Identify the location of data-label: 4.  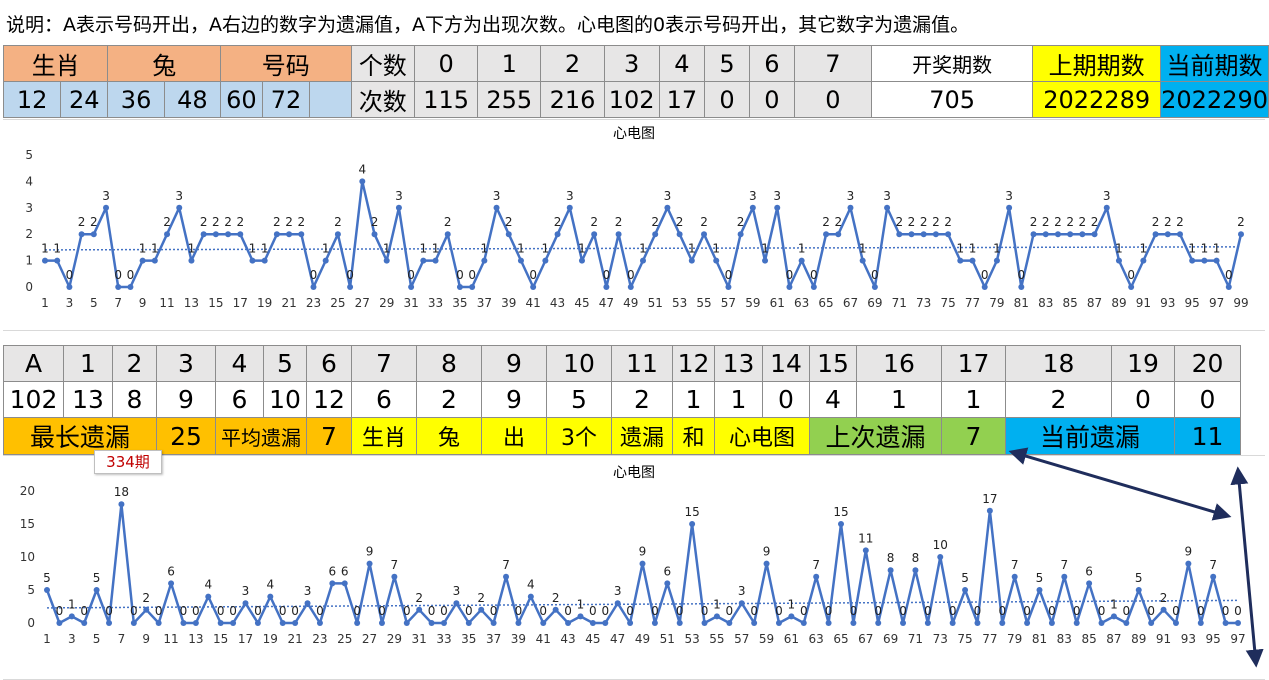
(362, 169).